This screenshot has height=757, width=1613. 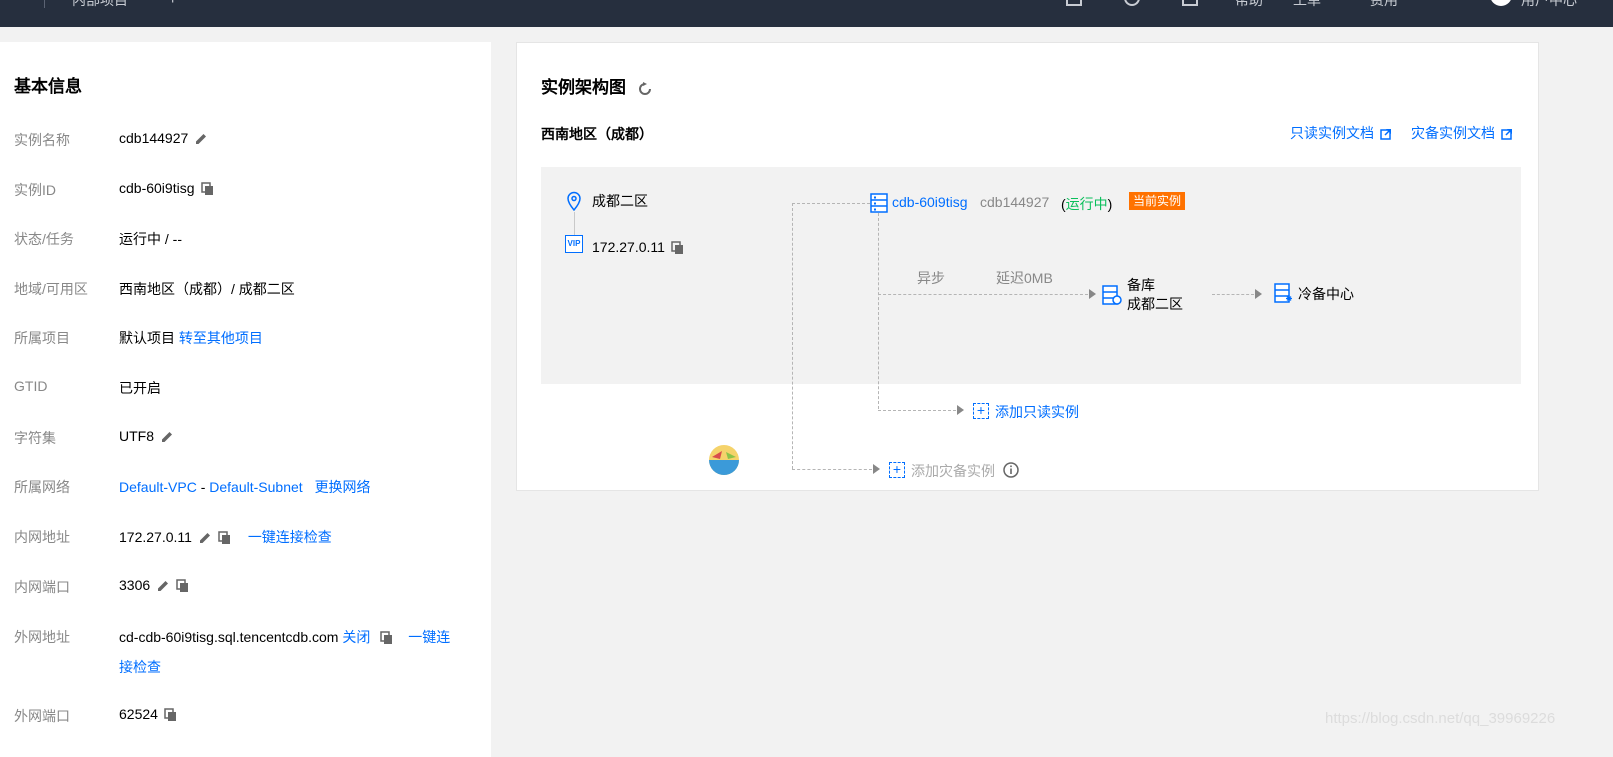 I want to click on field-value: 172.27.0.11 一键连接检查, so click(x=225, y=537).